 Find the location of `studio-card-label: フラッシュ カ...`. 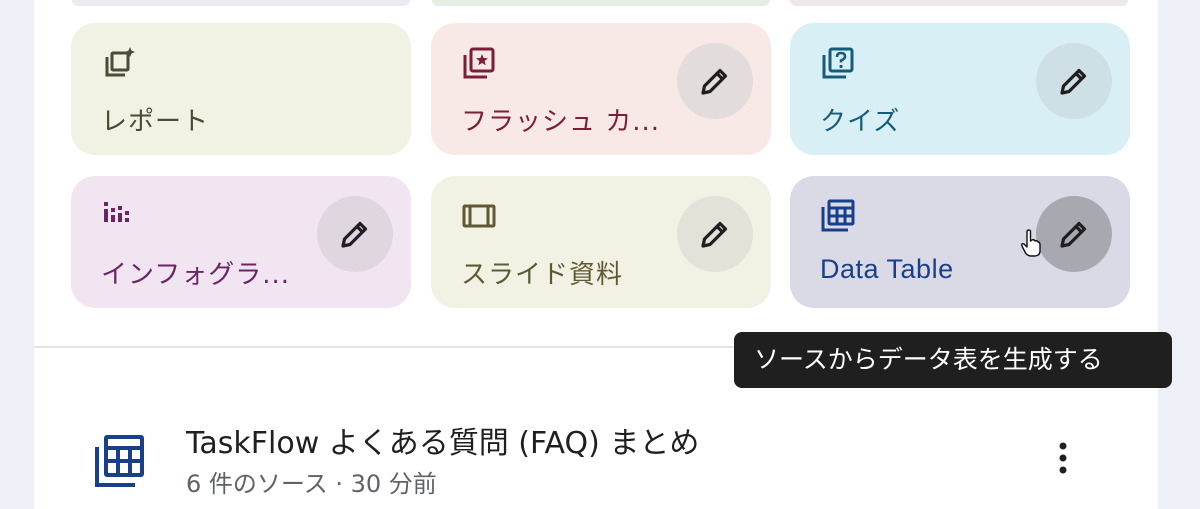

studio-card-label: フラッシュ カ... is located at coordinates (561, 122).